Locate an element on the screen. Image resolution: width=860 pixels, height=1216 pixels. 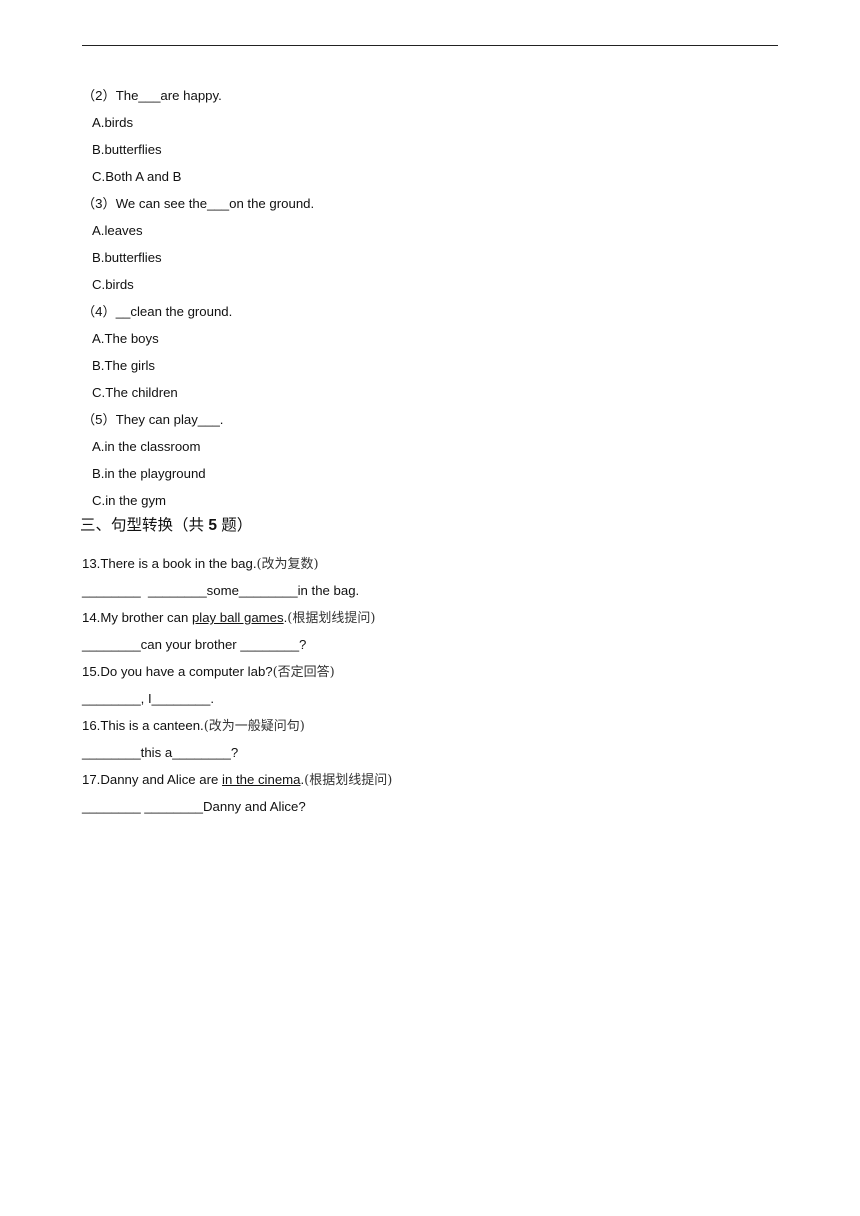
question-3-option-a: A.leaves is located at coordinates (117, 230).